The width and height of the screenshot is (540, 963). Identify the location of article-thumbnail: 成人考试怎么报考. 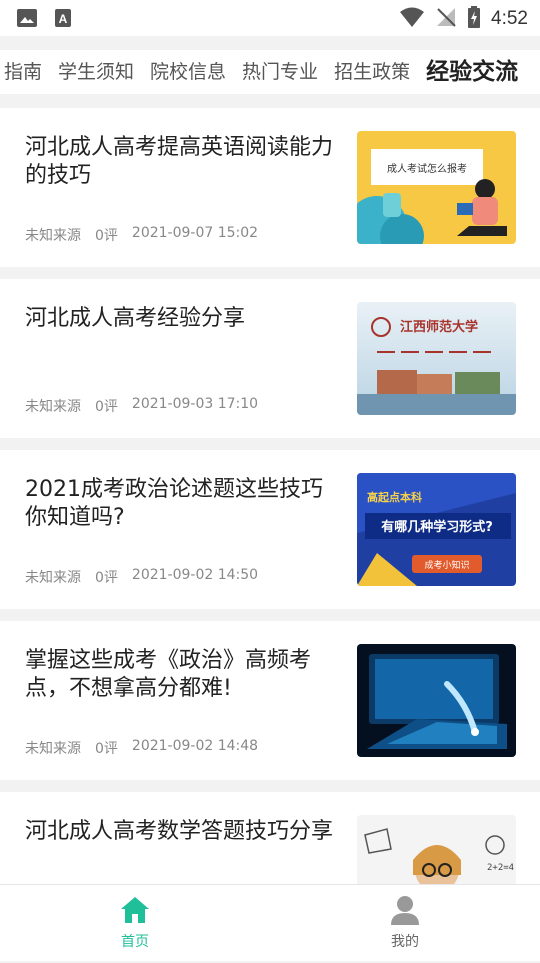
(436, 187).